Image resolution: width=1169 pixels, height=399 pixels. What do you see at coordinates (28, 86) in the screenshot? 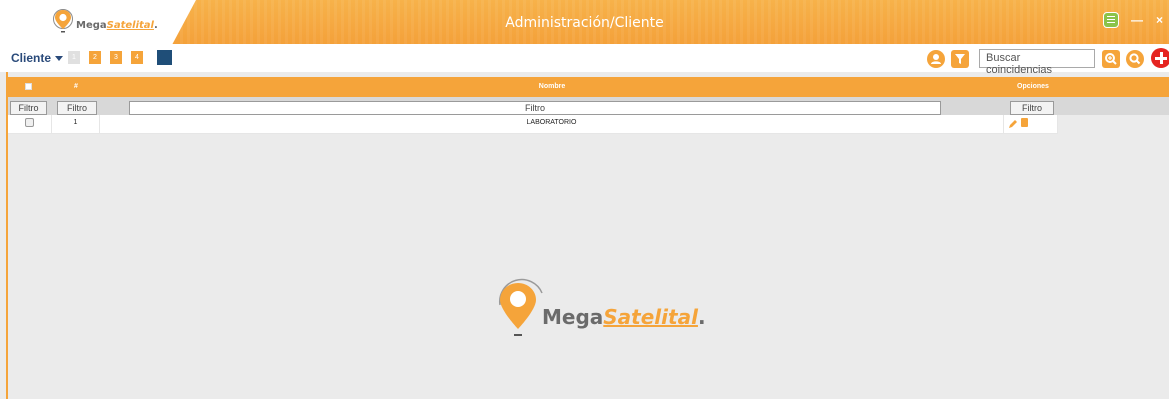
I see `select-all-checkbox` at bounding box center [28, 86].